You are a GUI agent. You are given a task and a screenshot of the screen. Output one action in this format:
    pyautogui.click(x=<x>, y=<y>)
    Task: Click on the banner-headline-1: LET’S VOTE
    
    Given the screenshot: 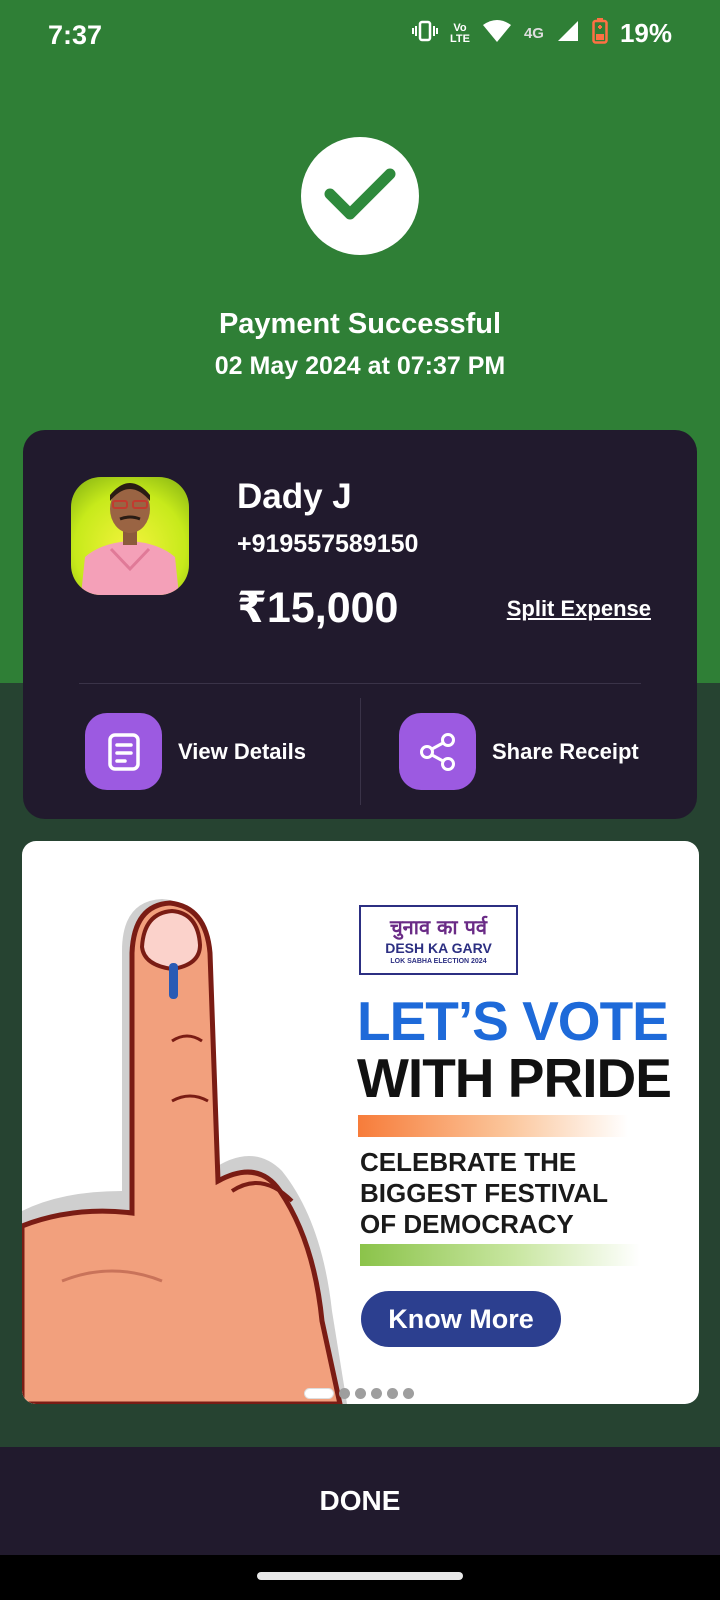 What is the action you would take?
    pyautogui.click(x=513, y=1021)
    